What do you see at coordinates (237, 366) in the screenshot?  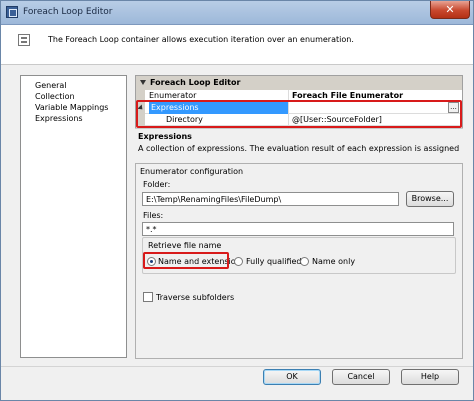 I see `footer-separator` at bounding box center [237, 366].